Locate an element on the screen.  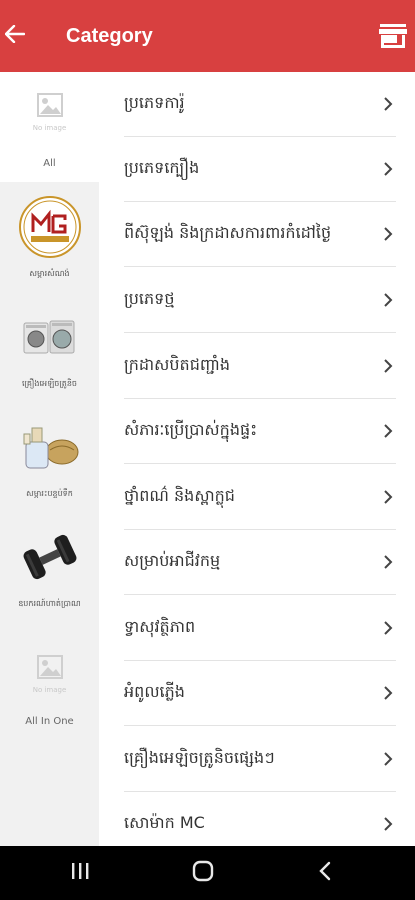
store-button is located at coordinates (393, 38).